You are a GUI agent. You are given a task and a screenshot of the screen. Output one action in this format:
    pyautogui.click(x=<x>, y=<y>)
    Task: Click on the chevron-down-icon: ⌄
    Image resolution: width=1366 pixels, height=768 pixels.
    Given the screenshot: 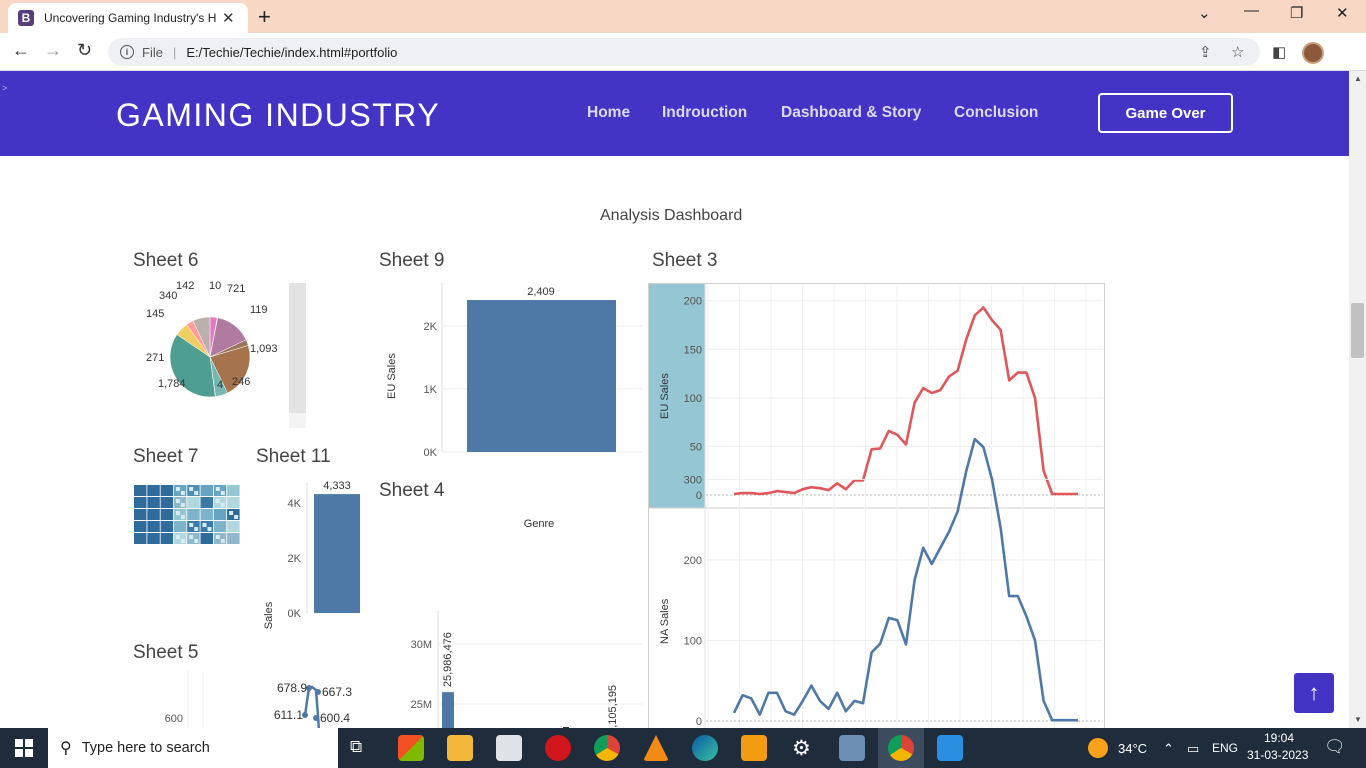 What is the action you would take?
    pyautogui.click(x=1204, y=13)
    